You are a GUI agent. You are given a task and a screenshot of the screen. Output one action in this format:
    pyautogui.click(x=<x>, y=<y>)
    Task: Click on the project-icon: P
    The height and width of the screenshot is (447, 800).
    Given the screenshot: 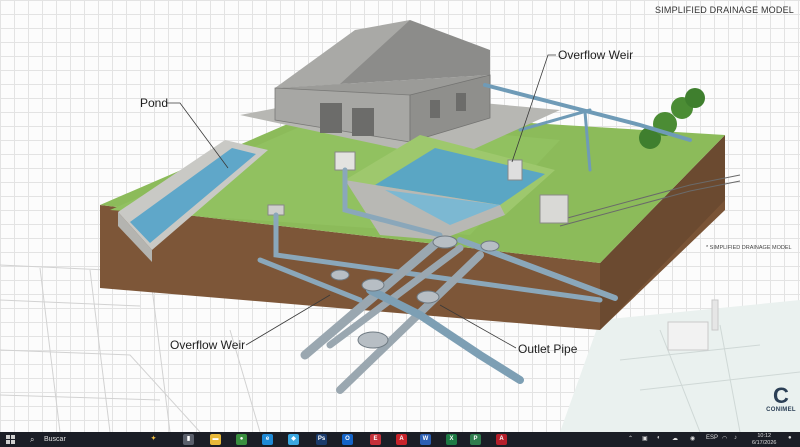 What is the action you would take?
    pyautogui.click(x=475, y=439)
    